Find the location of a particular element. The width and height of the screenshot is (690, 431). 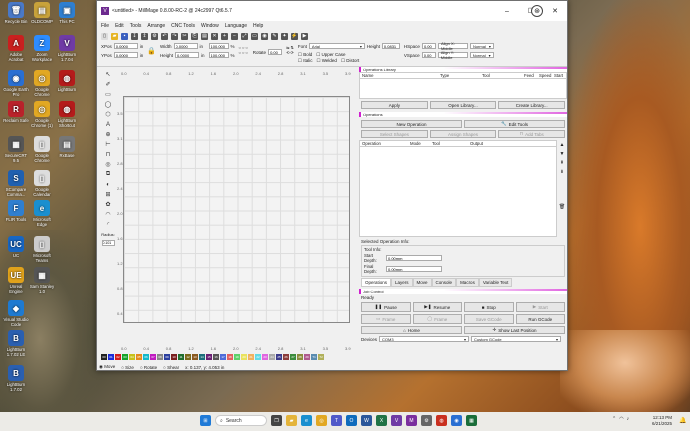

cut-icon: ✂ is located at coordinates (184, 36).